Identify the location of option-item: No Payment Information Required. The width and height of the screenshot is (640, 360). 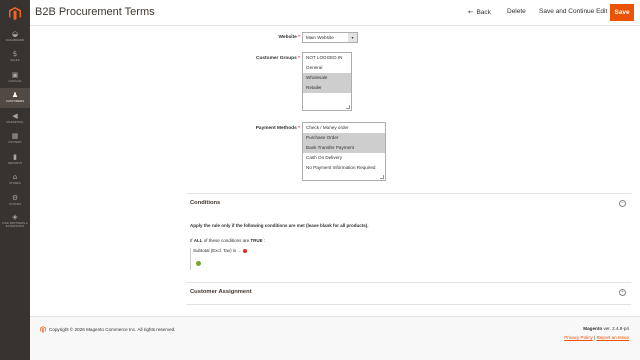
(344, 168).